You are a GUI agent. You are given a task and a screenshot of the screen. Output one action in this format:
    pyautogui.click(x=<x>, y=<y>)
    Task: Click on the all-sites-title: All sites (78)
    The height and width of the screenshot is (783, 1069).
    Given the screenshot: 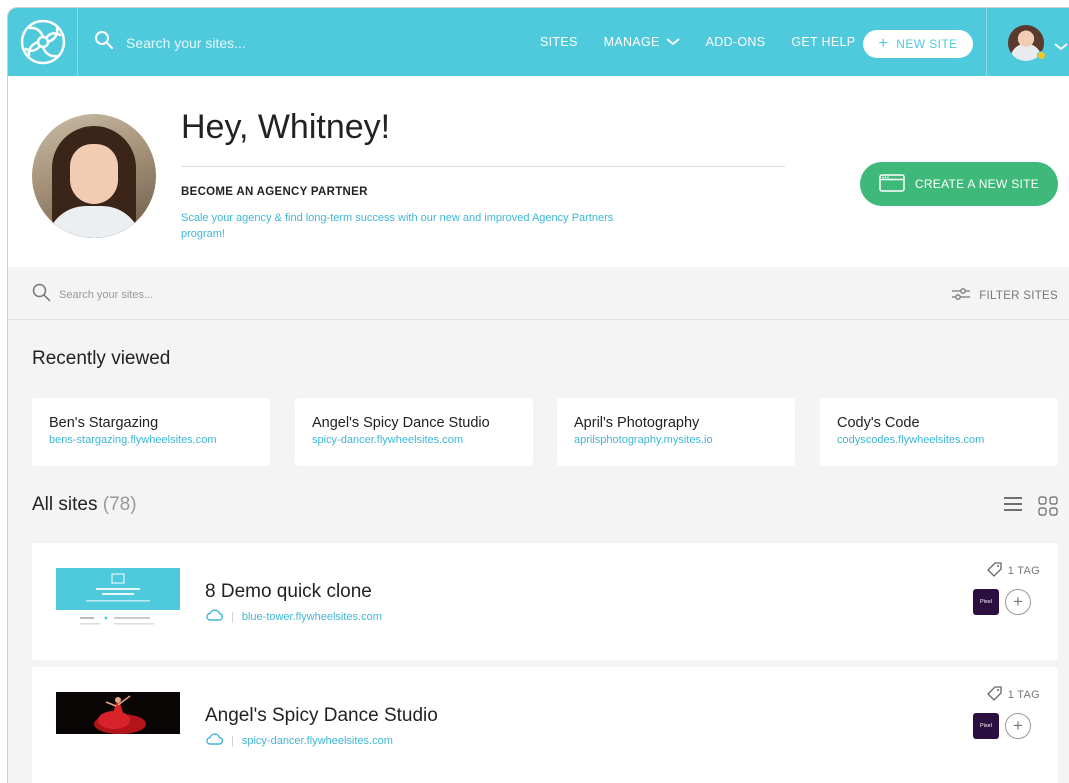 What is the action you would take?
    pyautogui.click(x=84, y=505)
    